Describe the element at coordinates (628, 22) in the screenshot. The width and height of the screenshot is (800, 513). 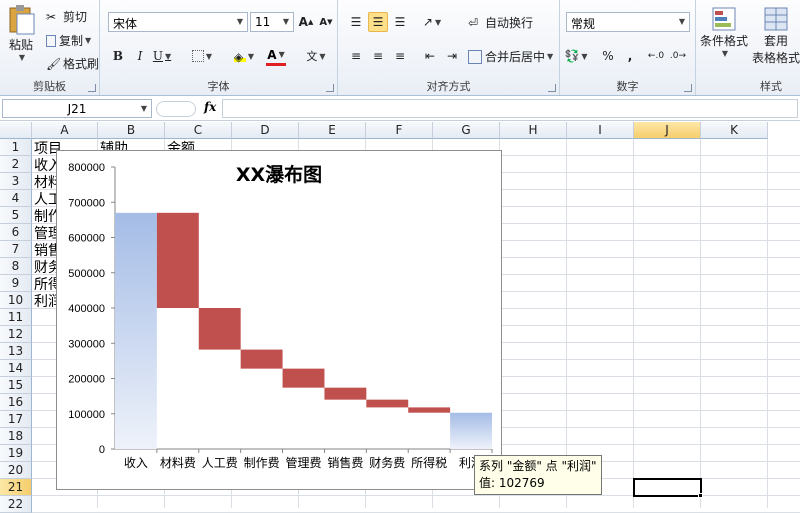
I see `number-format-select: 常规 ▼` at that location.